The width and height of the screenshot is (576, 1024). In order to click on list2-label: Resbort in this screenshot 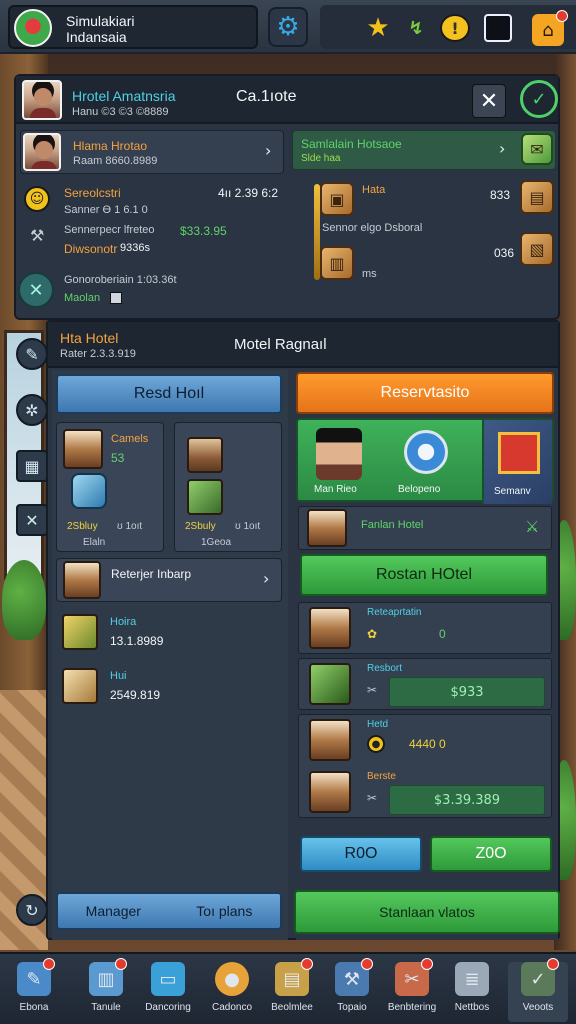, I will do `click(385, 668)`.